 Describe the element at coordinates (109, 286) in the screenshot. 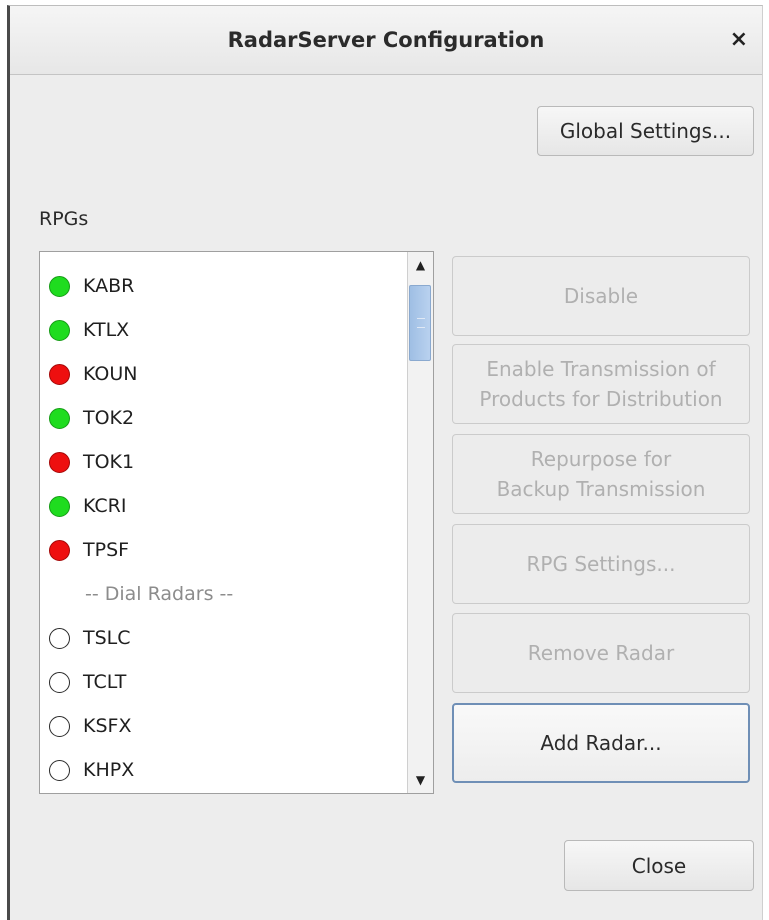

I see `rpg-name: KABR` at that location.